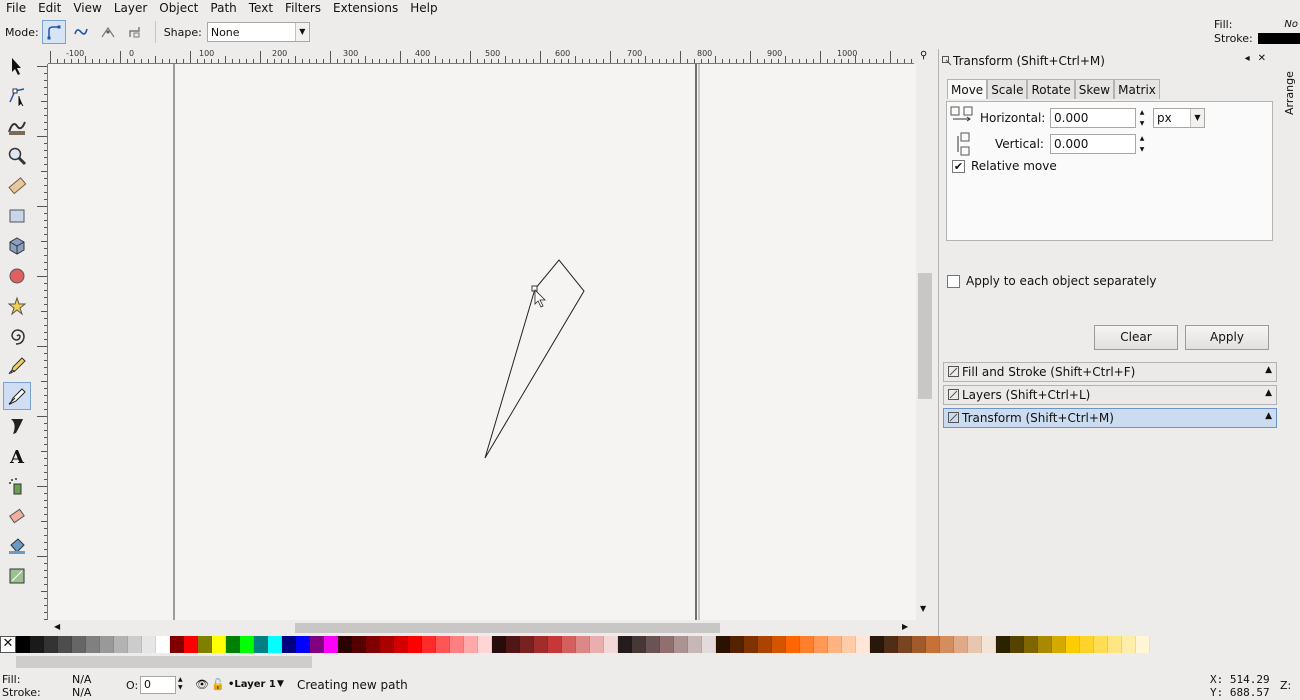  I want to click on tweak-icon, so click(17, 126).